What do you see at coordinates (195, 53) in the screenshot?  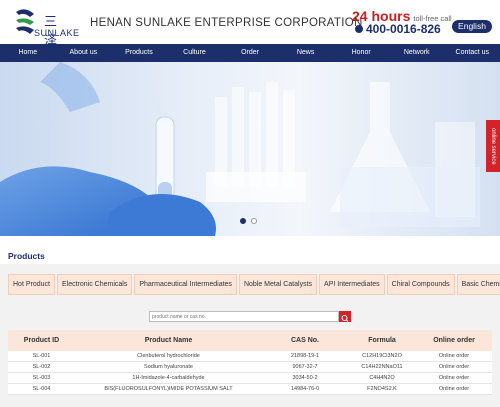 I see `nav-item-culture: Culture` at bounding box center [195, 53].